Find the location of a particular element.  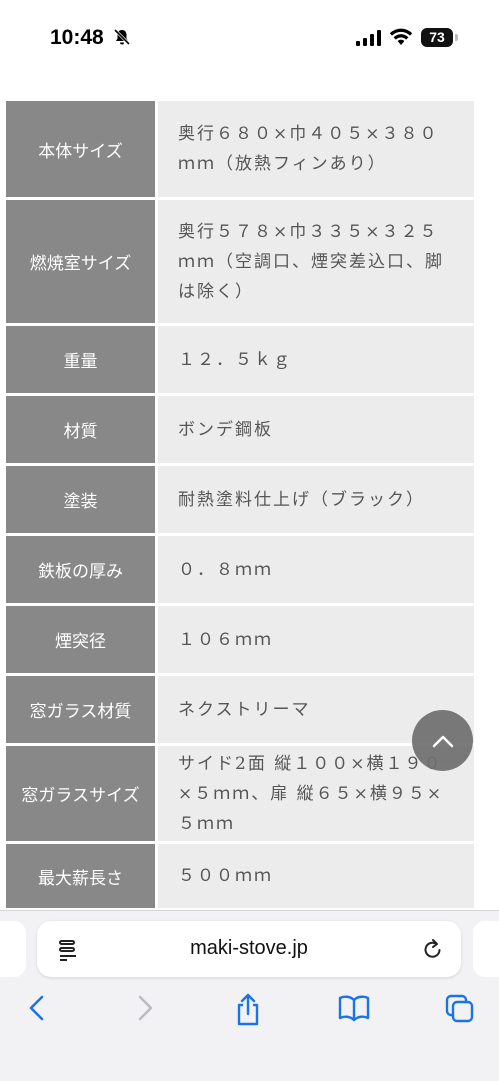

spec-value: ０．８ｍｍ is located at coordinates (316, 569).